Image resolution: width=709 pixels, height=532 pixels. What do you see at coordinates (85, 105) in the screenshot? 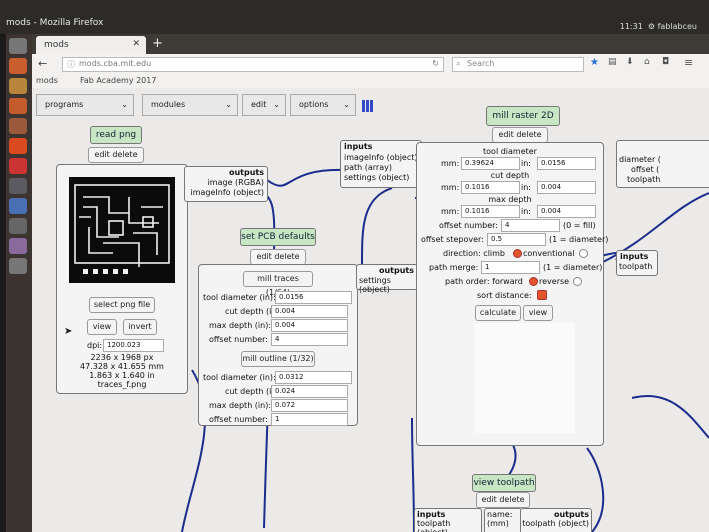
I see `programs-select: programs ⌄` at bounding box center [85, 105].